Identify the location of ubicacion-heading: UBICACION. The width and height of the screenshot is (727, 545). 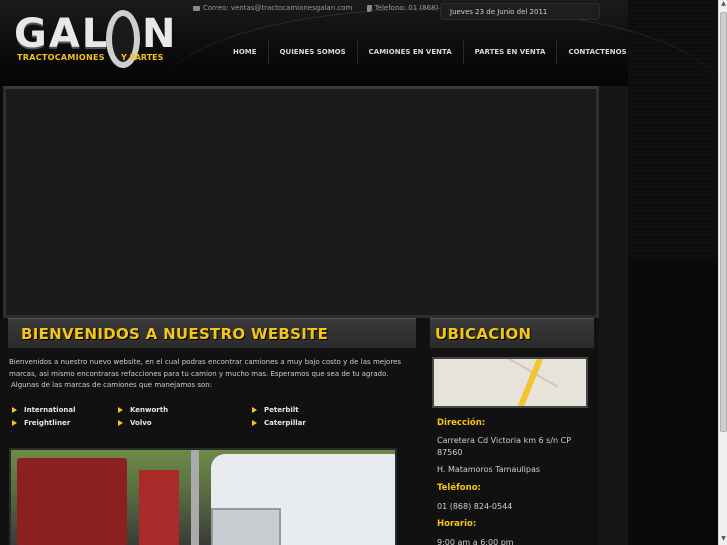
(483, 334).